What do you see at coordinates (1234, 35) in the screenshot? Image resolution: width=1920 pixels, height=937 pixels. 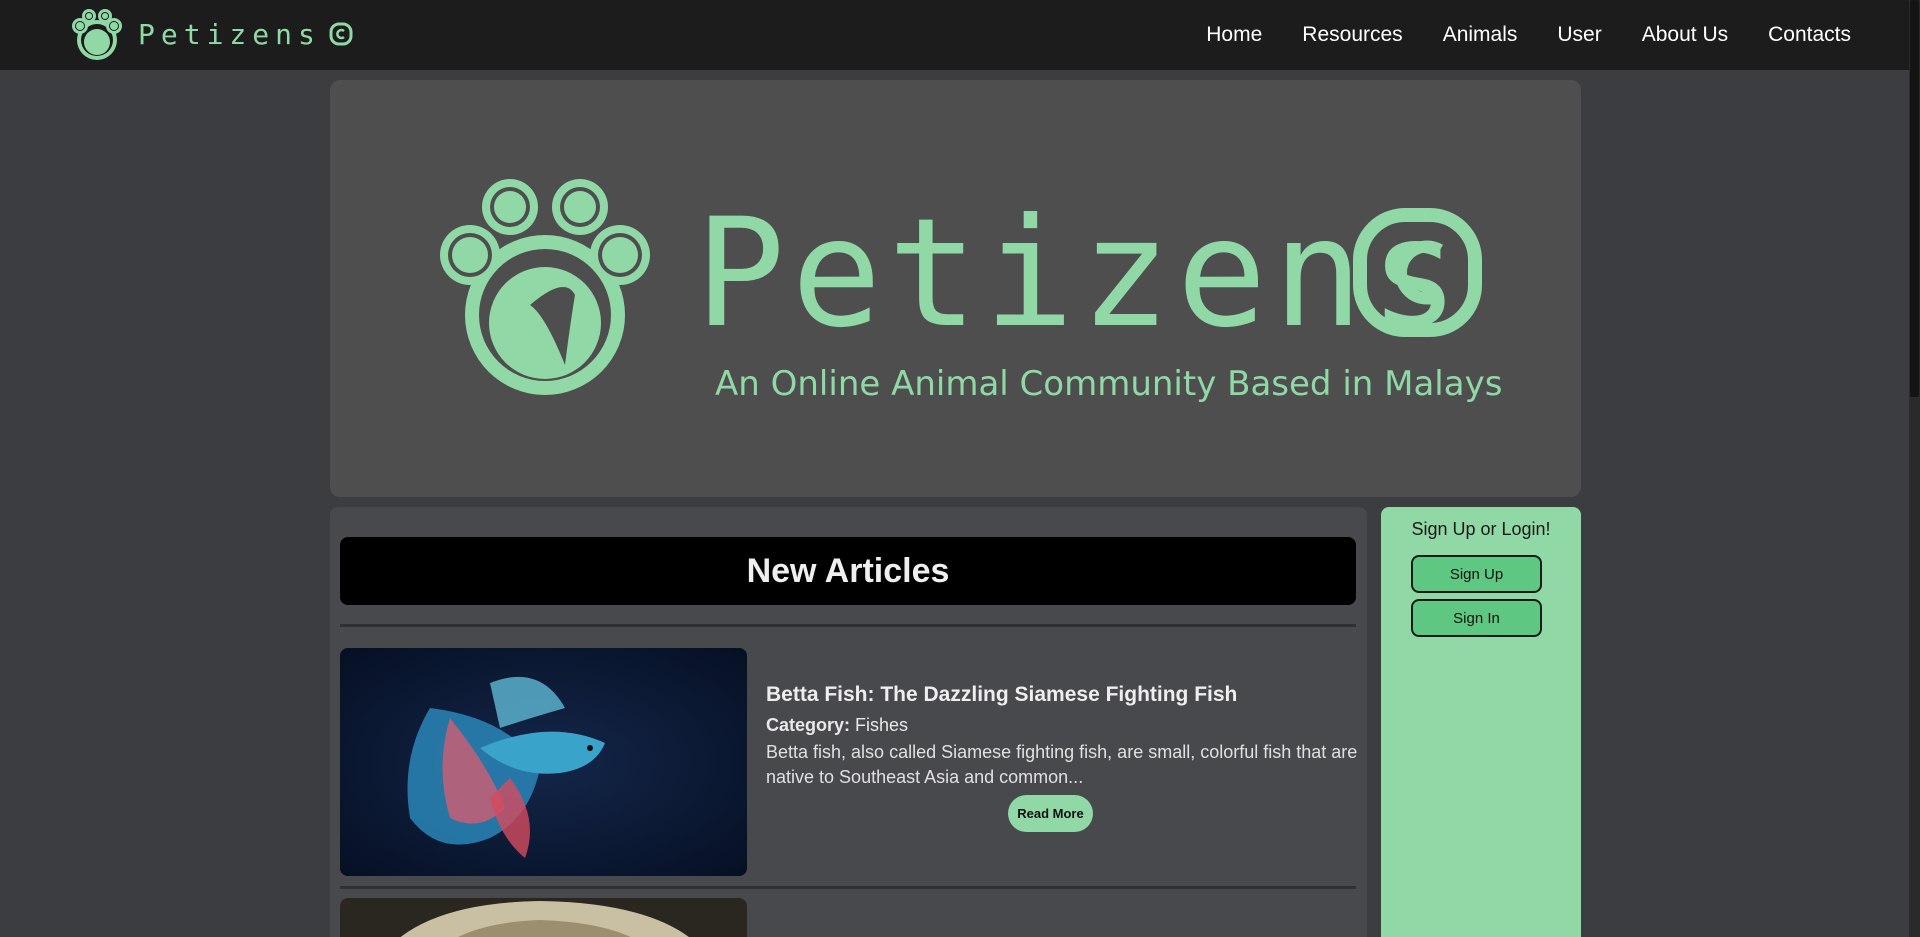 I see `nav-home: Home` at bounding box center [1234, 35].